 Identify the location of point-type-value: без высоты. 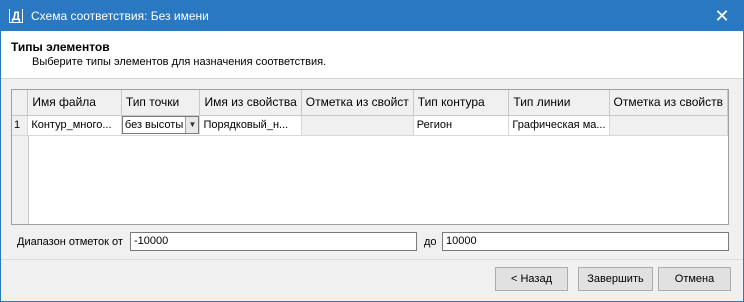
(154, 125).